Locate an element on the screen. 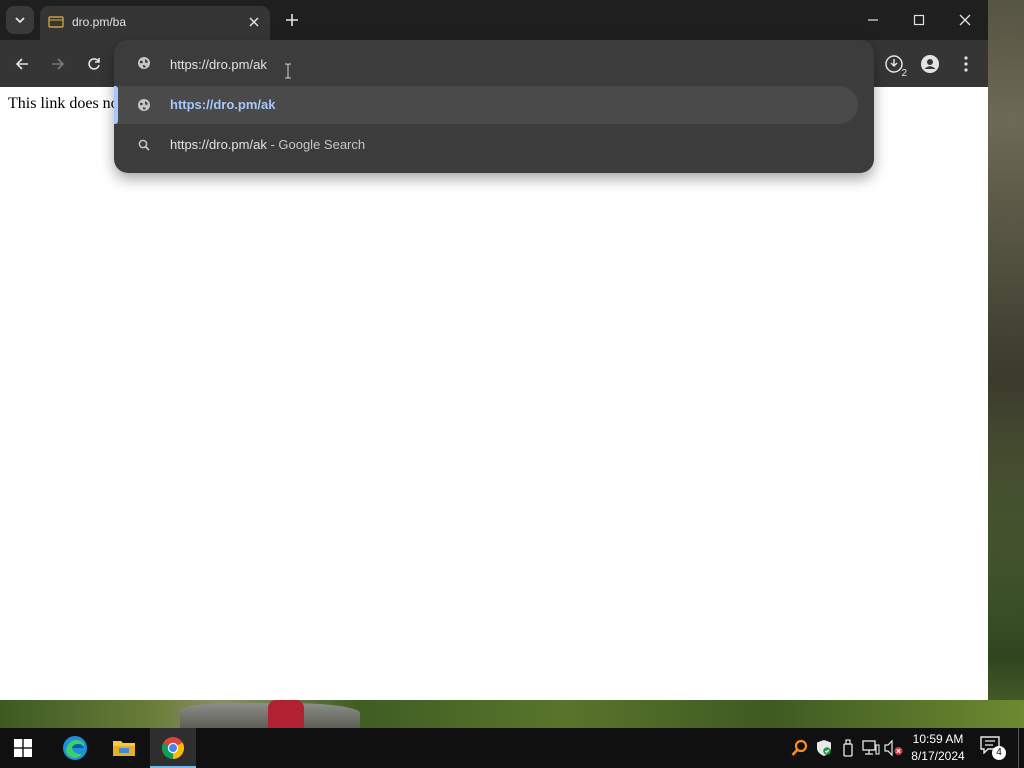 The width and height of the screenshot is (1024, 768). downloads-count: 2 is located at coordinates (904, 73).